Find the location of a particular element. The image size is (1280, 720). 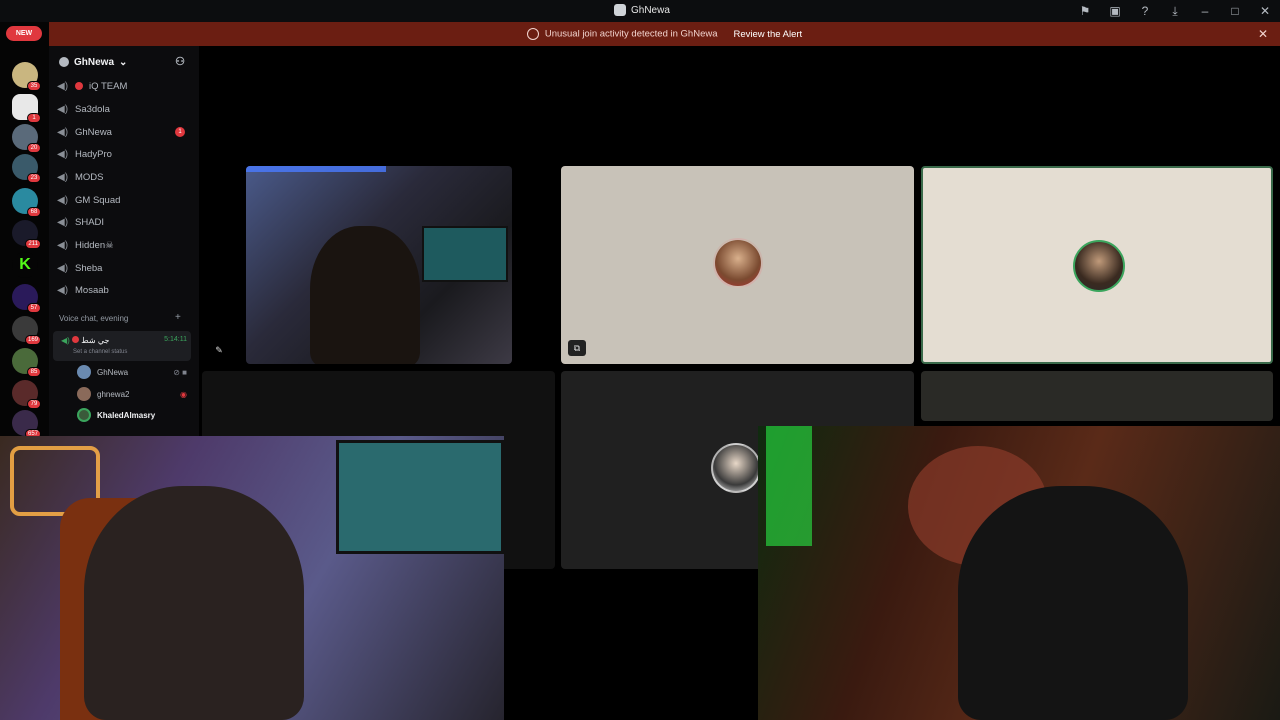

server-rail: NEW 35 1 20 23 68 211 K 57 169 85 79 657 is located at coordinates (24, 232).